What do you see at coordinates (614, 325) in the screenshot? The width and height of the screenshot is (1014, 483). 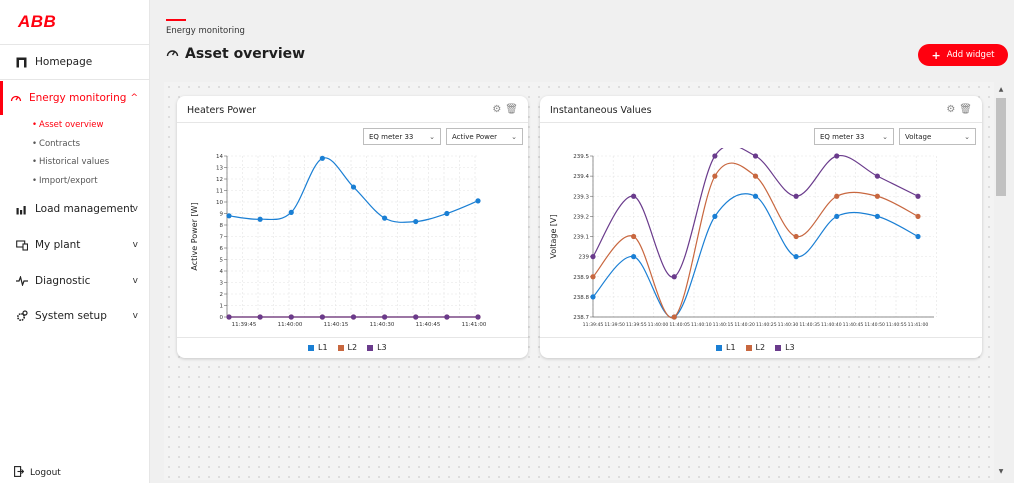 I see `x-tick-label: 11:39:50` at bounding box center [614, 325].